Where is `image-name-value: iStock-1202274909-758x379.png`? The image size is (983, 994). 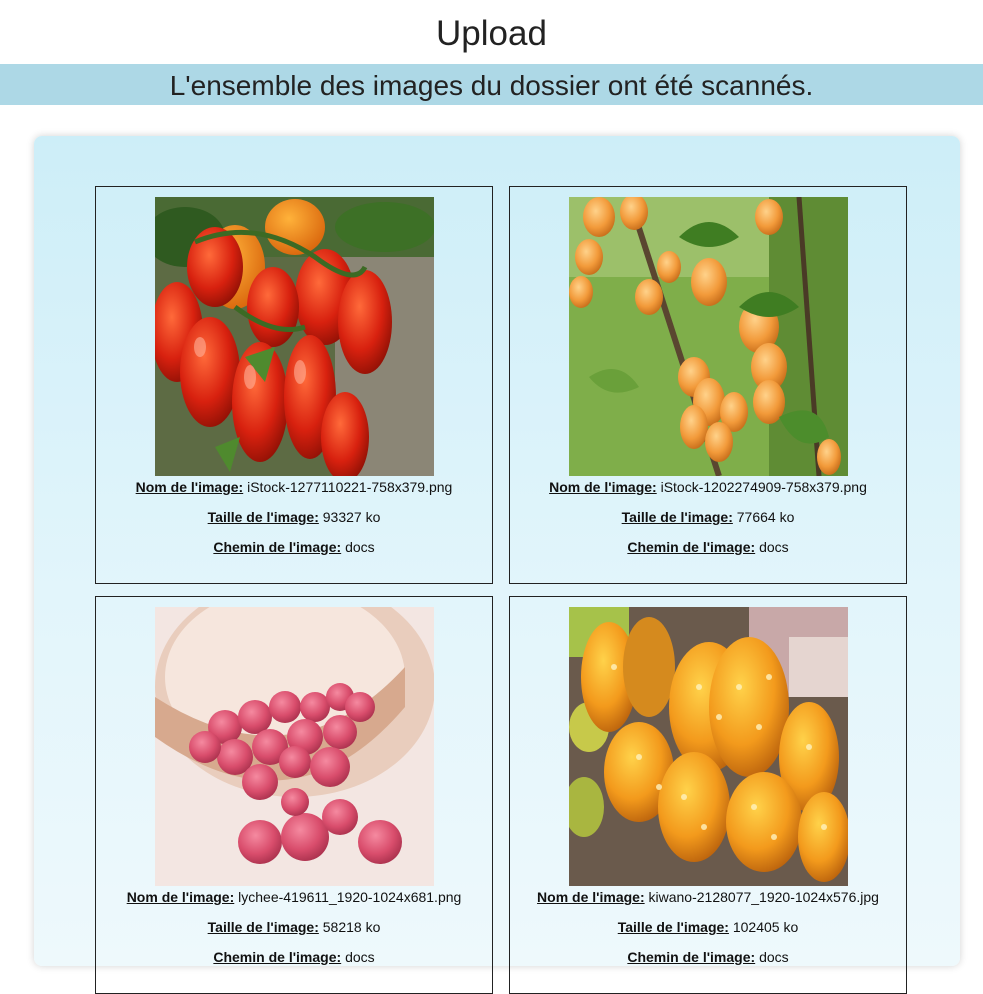
image-name-value: iStock-1202274909-758x379.png is located at coordinates (763, 487).